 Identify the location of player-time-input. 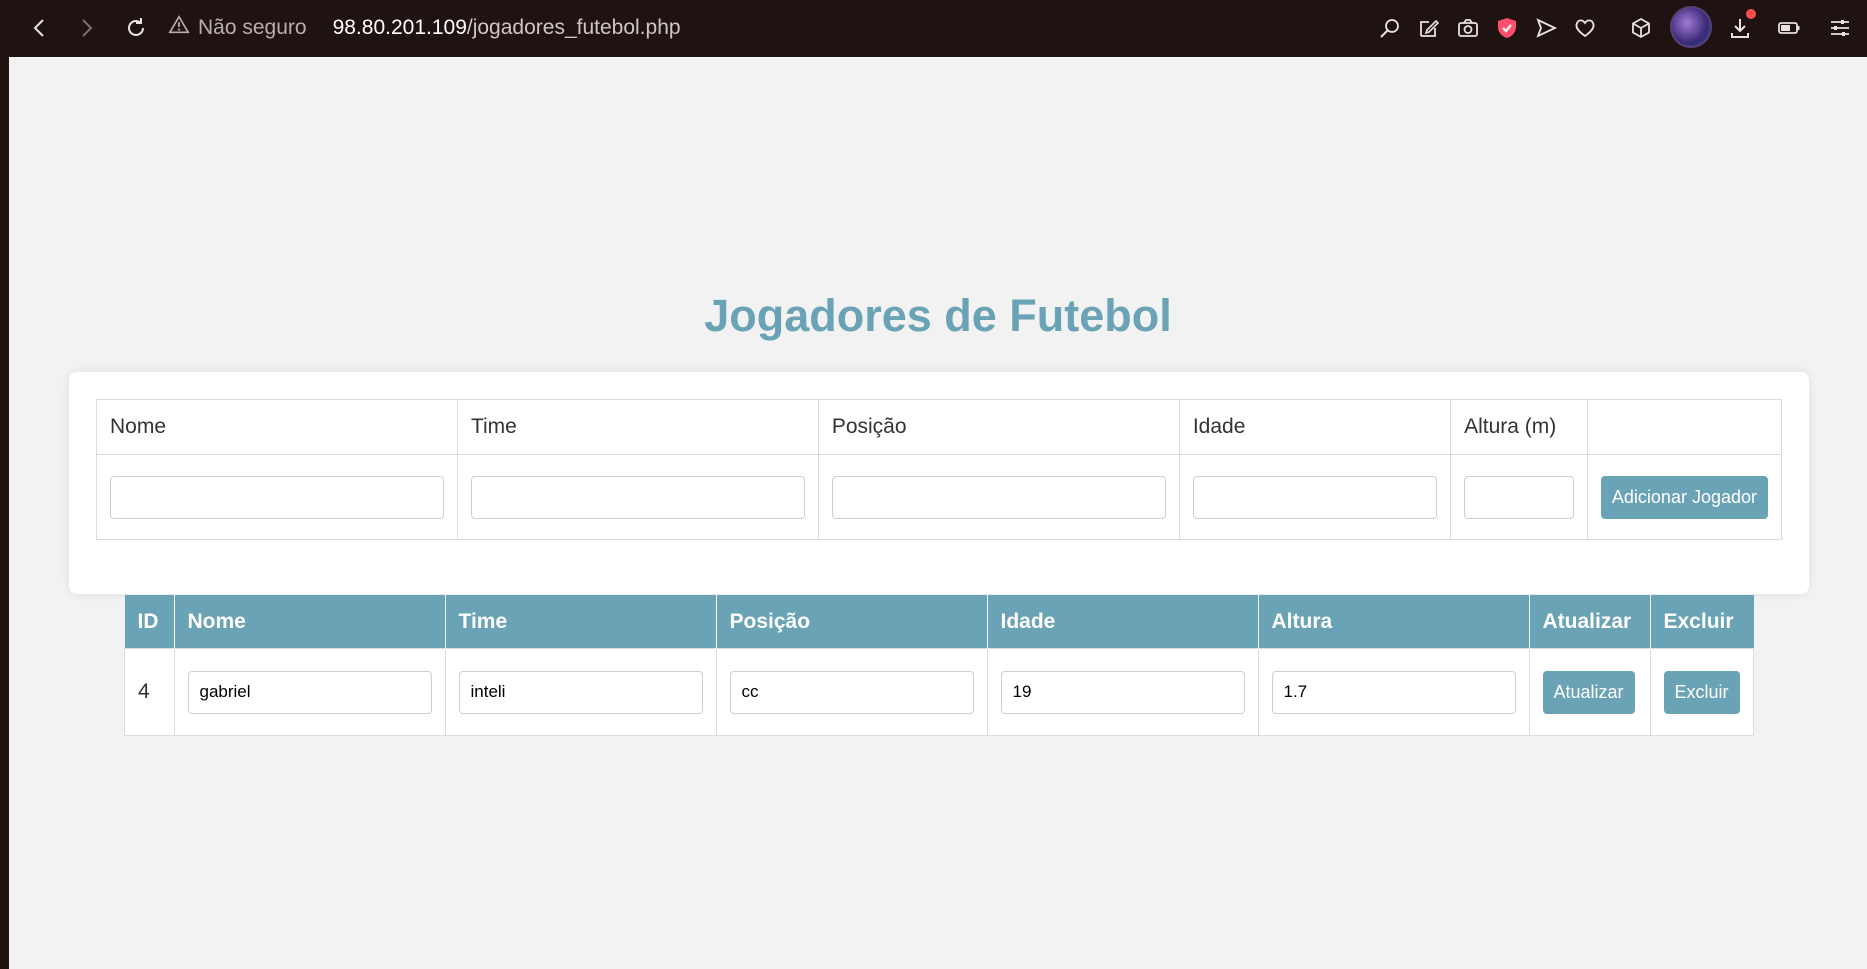
(580, 692).